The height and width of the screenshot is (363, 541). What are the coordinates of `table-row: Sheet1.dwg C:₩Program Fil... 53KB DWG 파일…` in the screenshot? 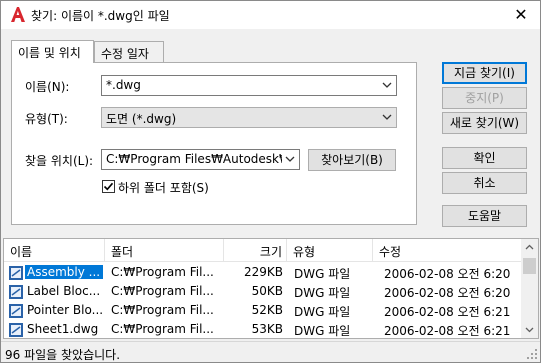 It's located at (262, 329).